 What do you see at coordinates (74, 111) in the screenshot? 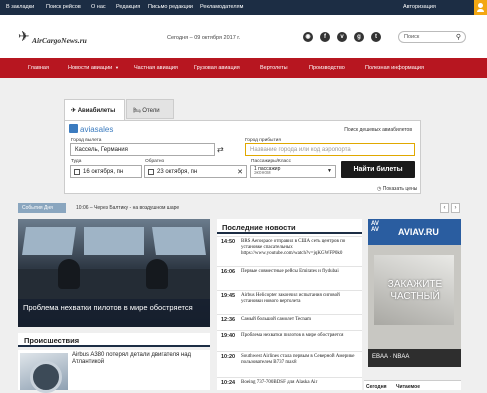
I see `plane-icon: ✈` at bounding box center [74, 111].